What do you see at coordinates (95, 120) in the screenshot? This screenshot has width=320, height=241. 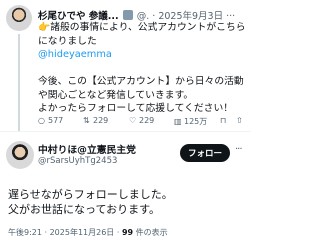 I see `repost-button: ⇅ 229` at bounding box center [95, 120].